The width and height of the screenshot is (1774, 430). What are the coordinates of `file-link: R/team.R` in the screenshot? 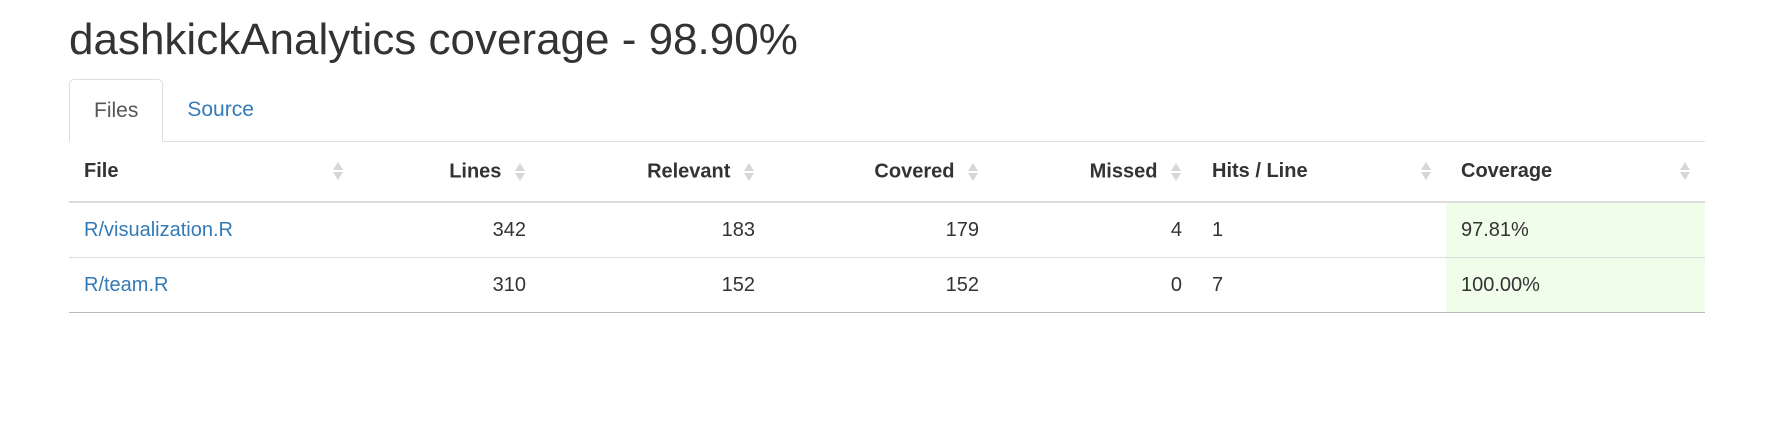 It's located at (126, 285).